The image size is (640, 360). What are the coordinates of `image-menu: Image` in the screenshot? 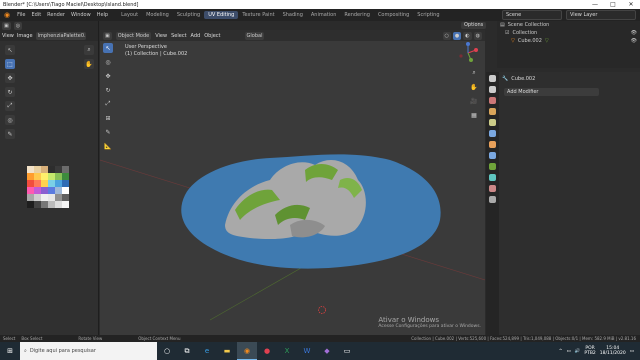 It's located at (25, 36).